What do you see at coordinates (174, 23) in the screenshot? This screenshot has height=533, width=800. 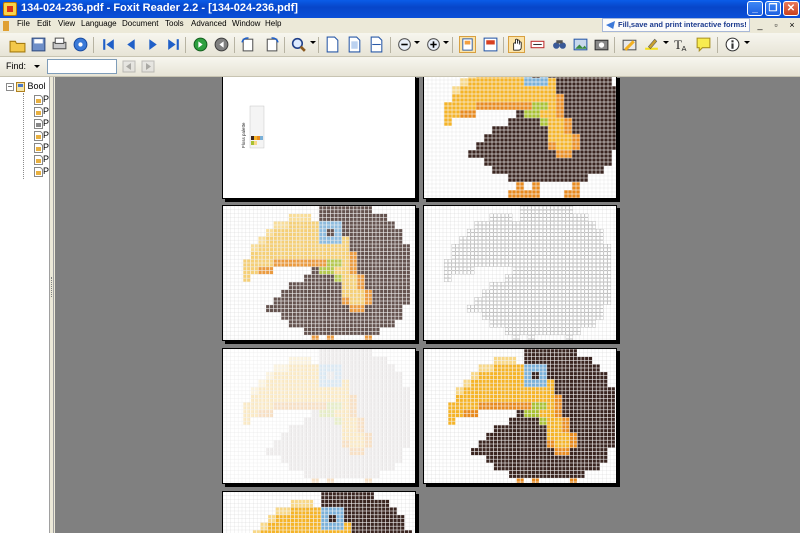 I see `menu-tools: Tools` at bounding box center [174, 23].